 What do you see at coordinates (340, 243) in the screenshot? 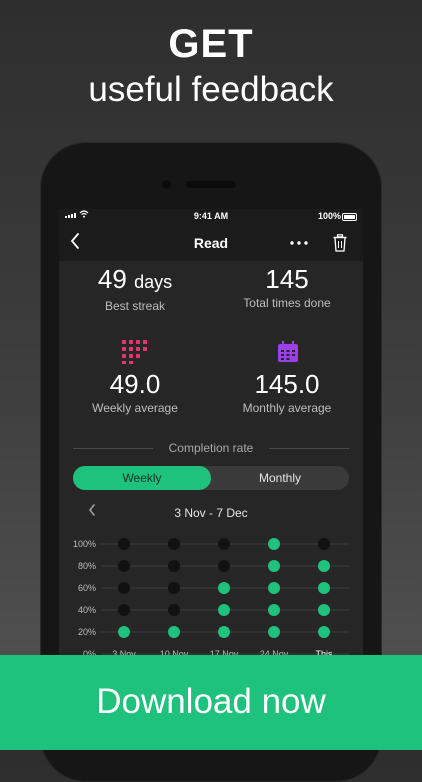
I see `trash-icon` at bounding box center [340, 243].